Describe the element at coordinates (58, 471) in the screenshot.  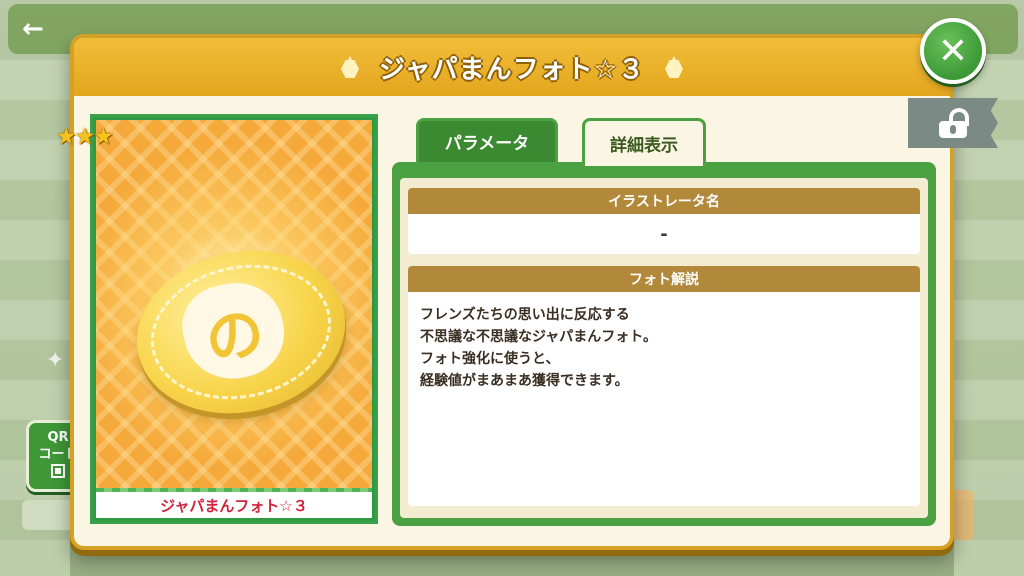
I see `qr-icon` at that location.